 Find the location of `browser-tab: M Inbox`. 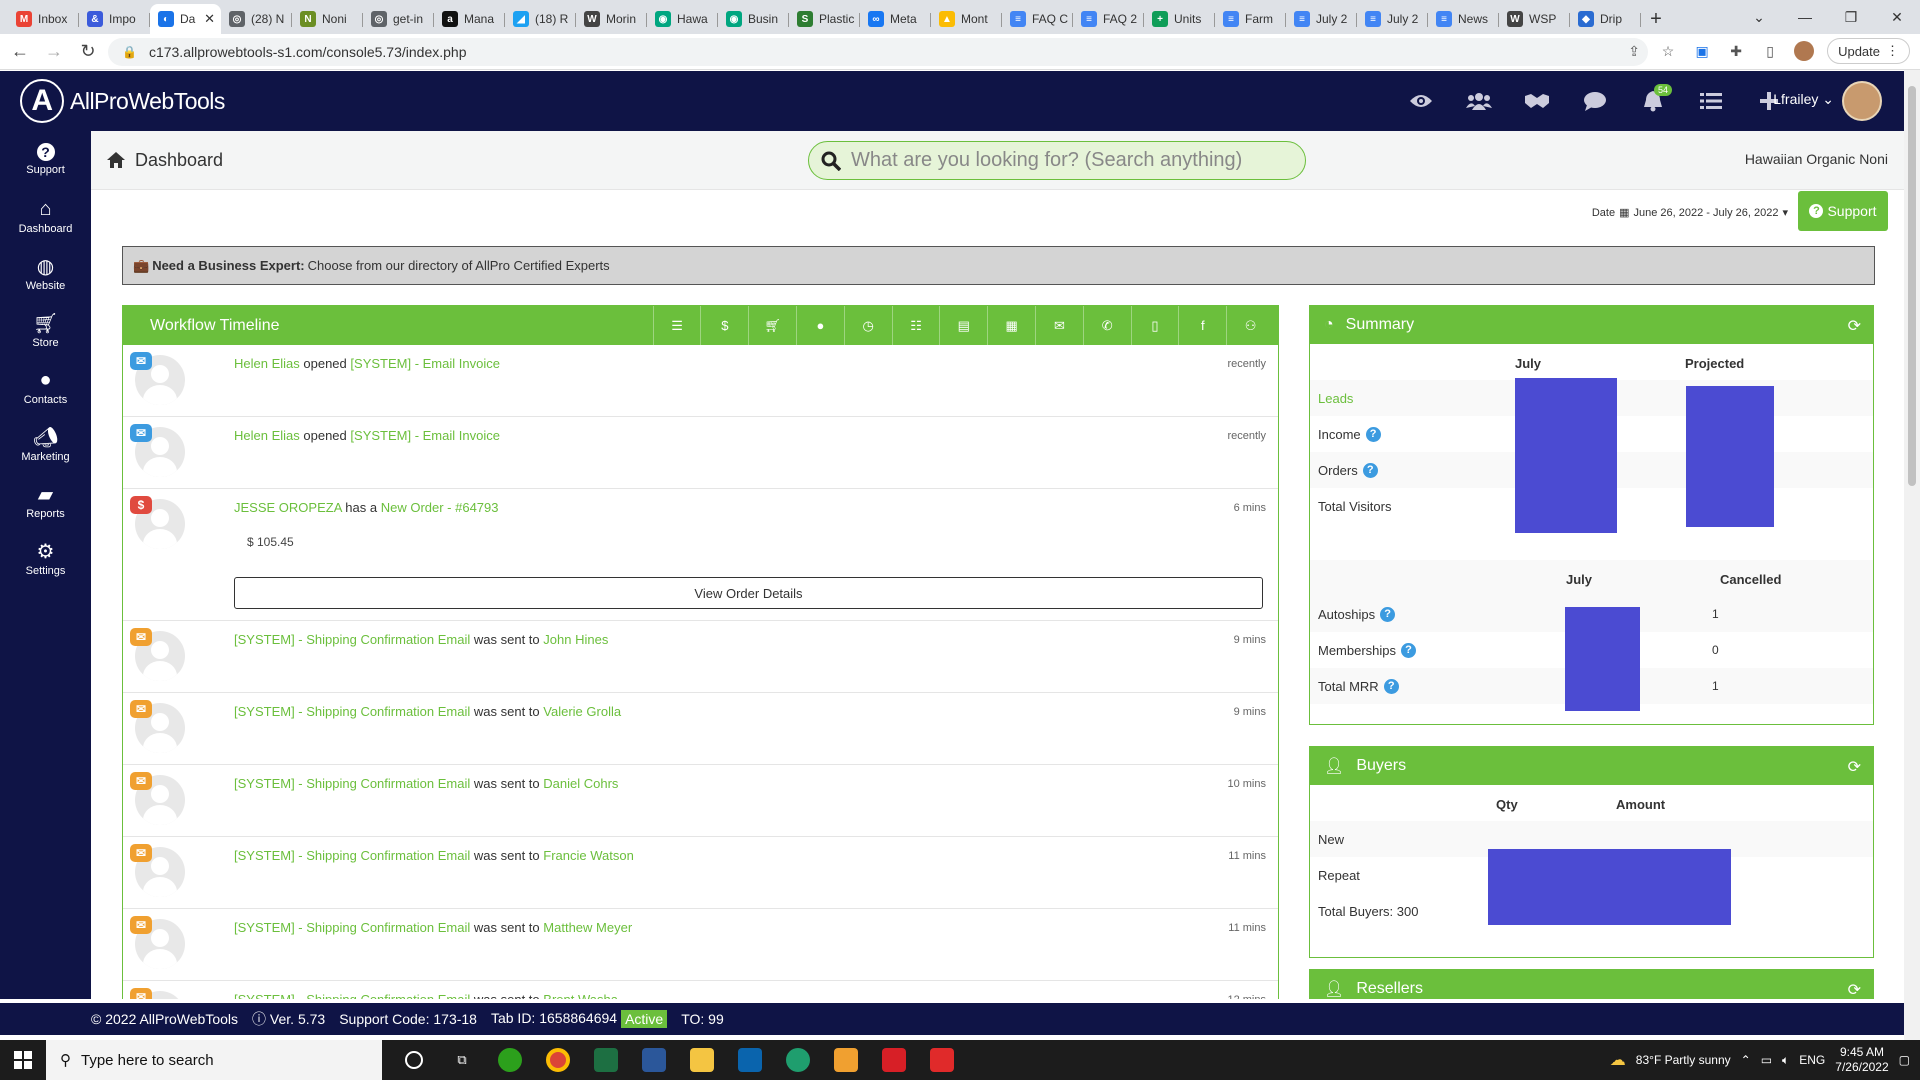

browser-tab: M Inbox is located at coordinates (43, 19).